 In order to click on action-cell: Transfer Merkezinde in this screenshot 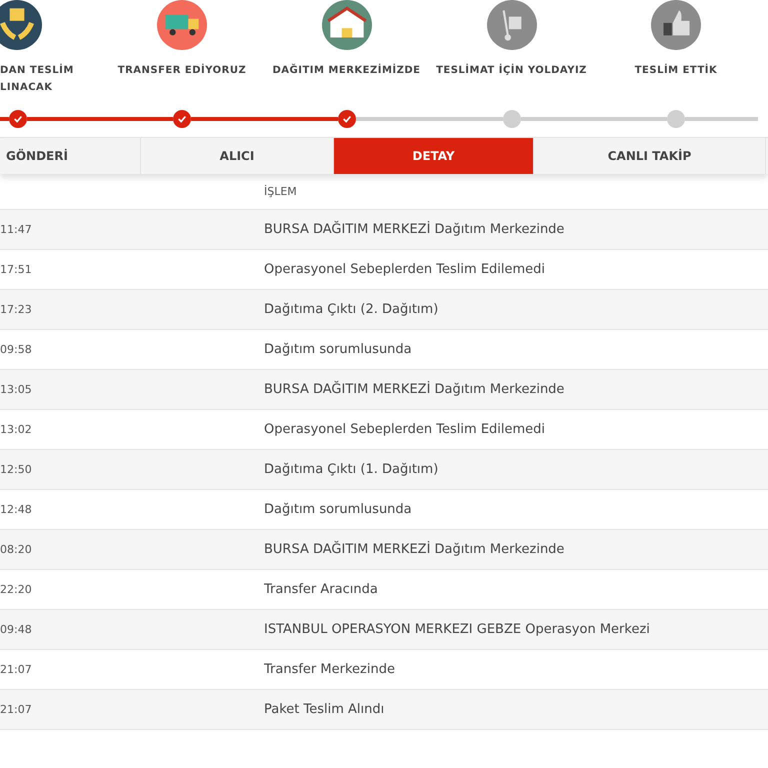, I will do `click(329, 669)`.